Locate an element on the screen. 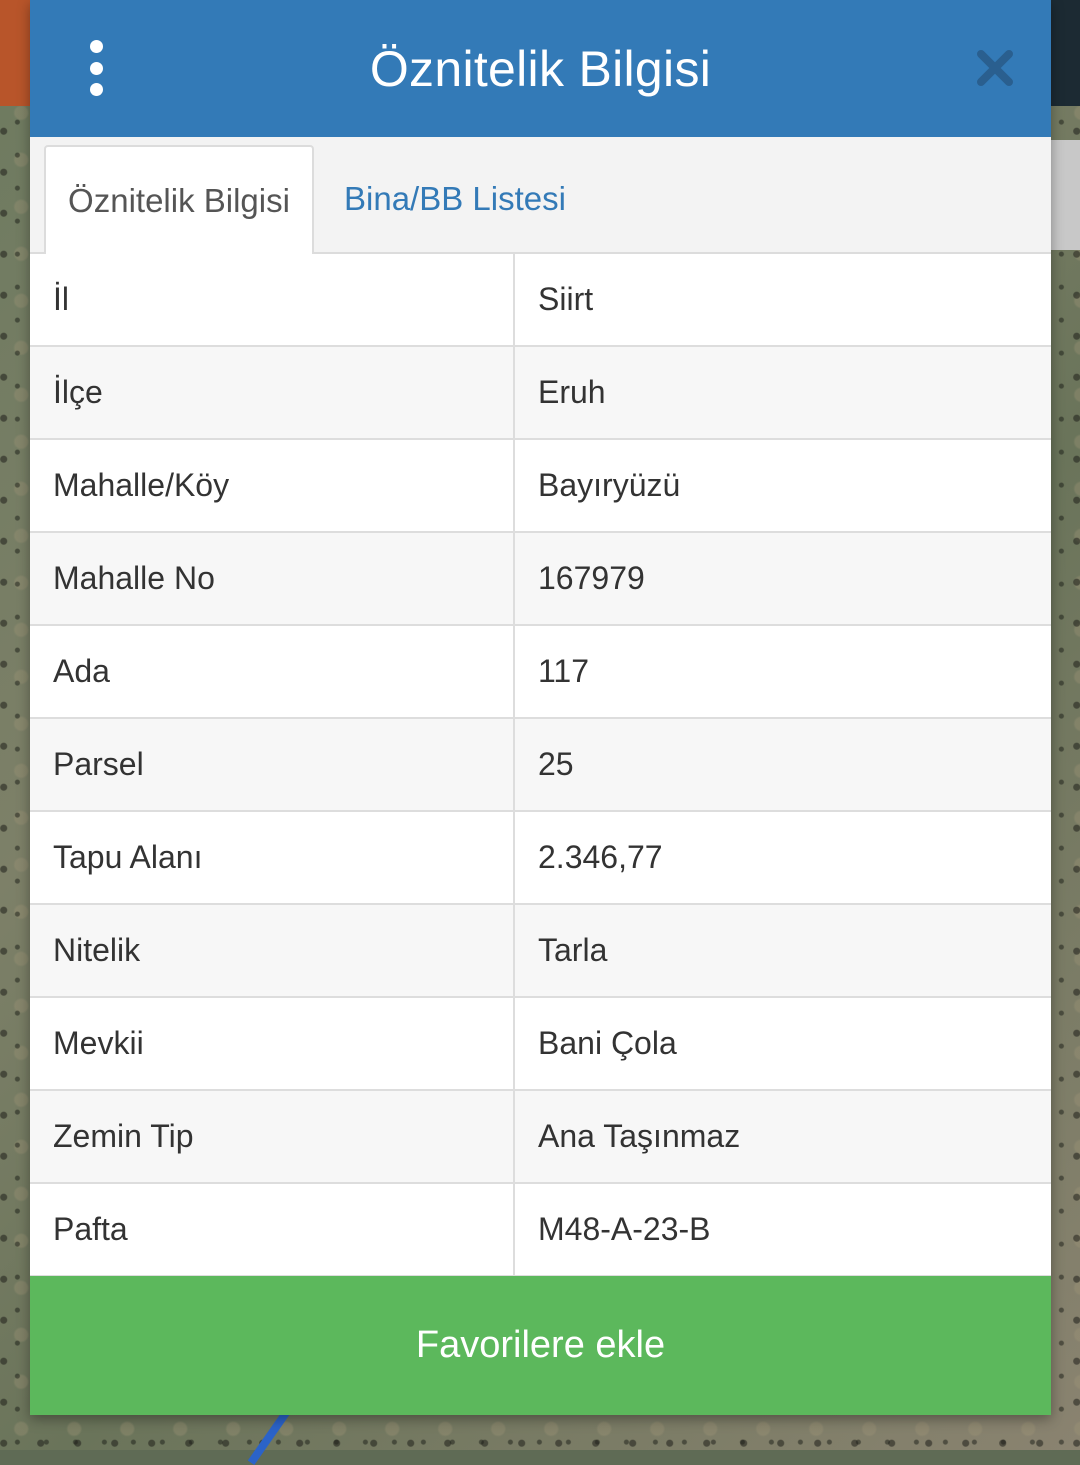  table-row: Zemin Tip Ana Taşınmaz is located at coordinates (540, 1137).